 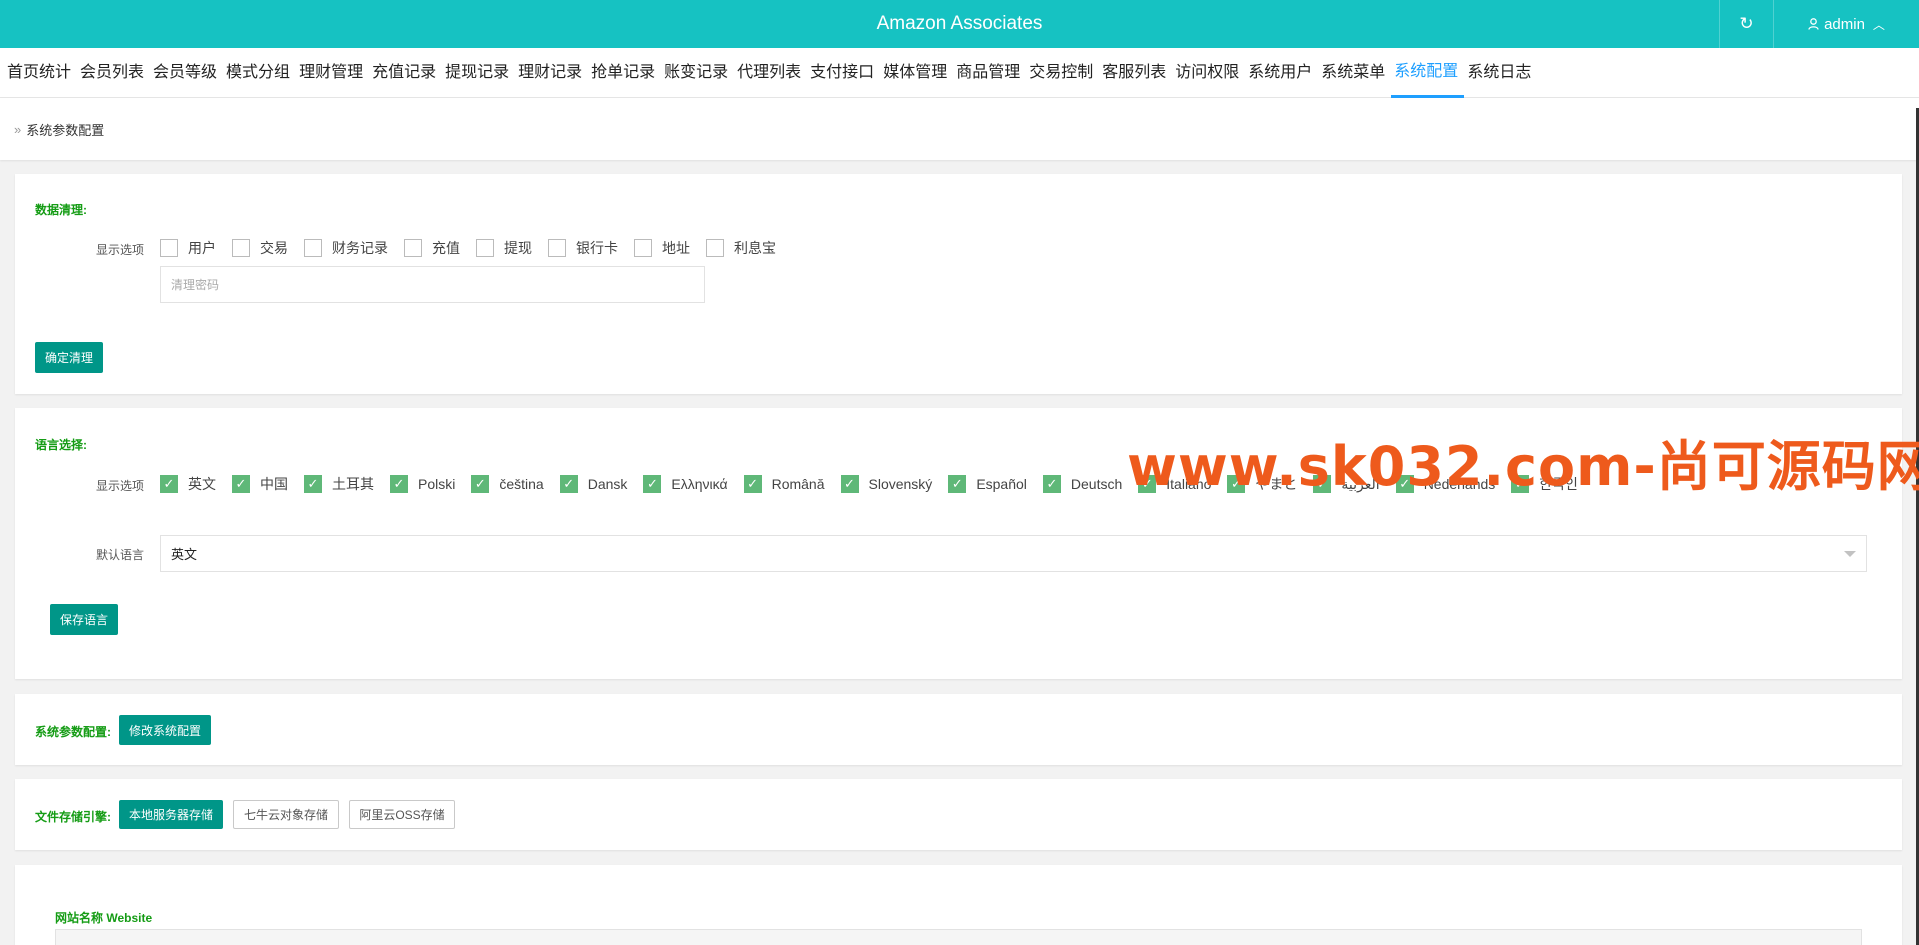 What do you see at coordinates (65, 130) in the screenshot?
I see `breadcrumb-current: 系统参数配置` at bounding box center [65, 130].